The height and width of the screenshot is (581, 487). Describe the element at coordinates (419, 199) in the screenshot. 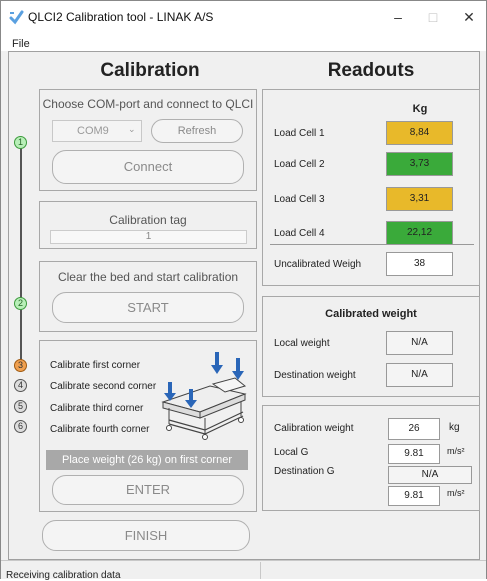

I see `load-cell-3-value: 3,31` at that location.